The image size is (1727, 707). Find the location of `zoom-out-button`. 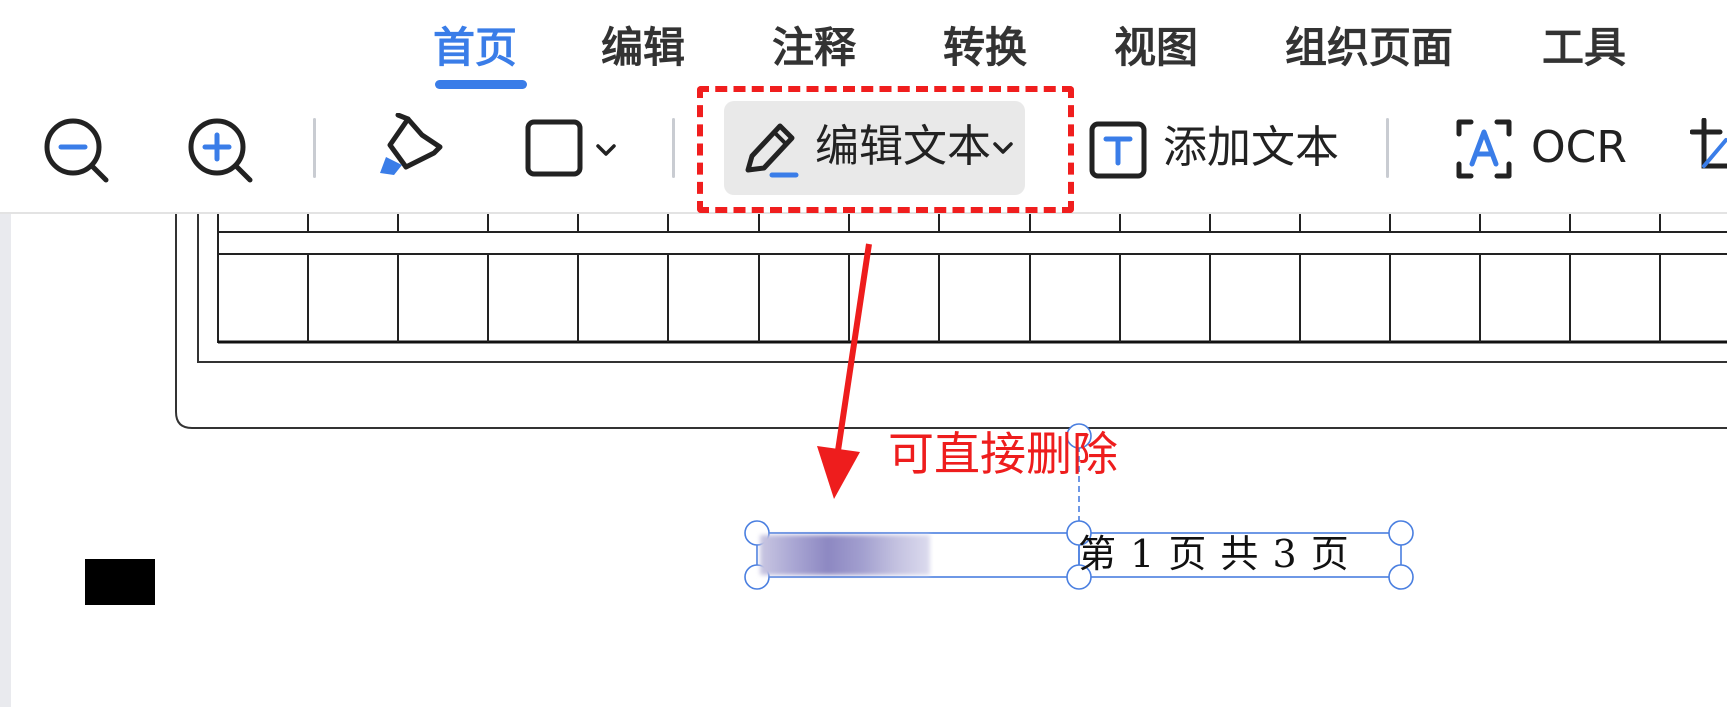

zoom-out-button is located at coordinates (78, 152).